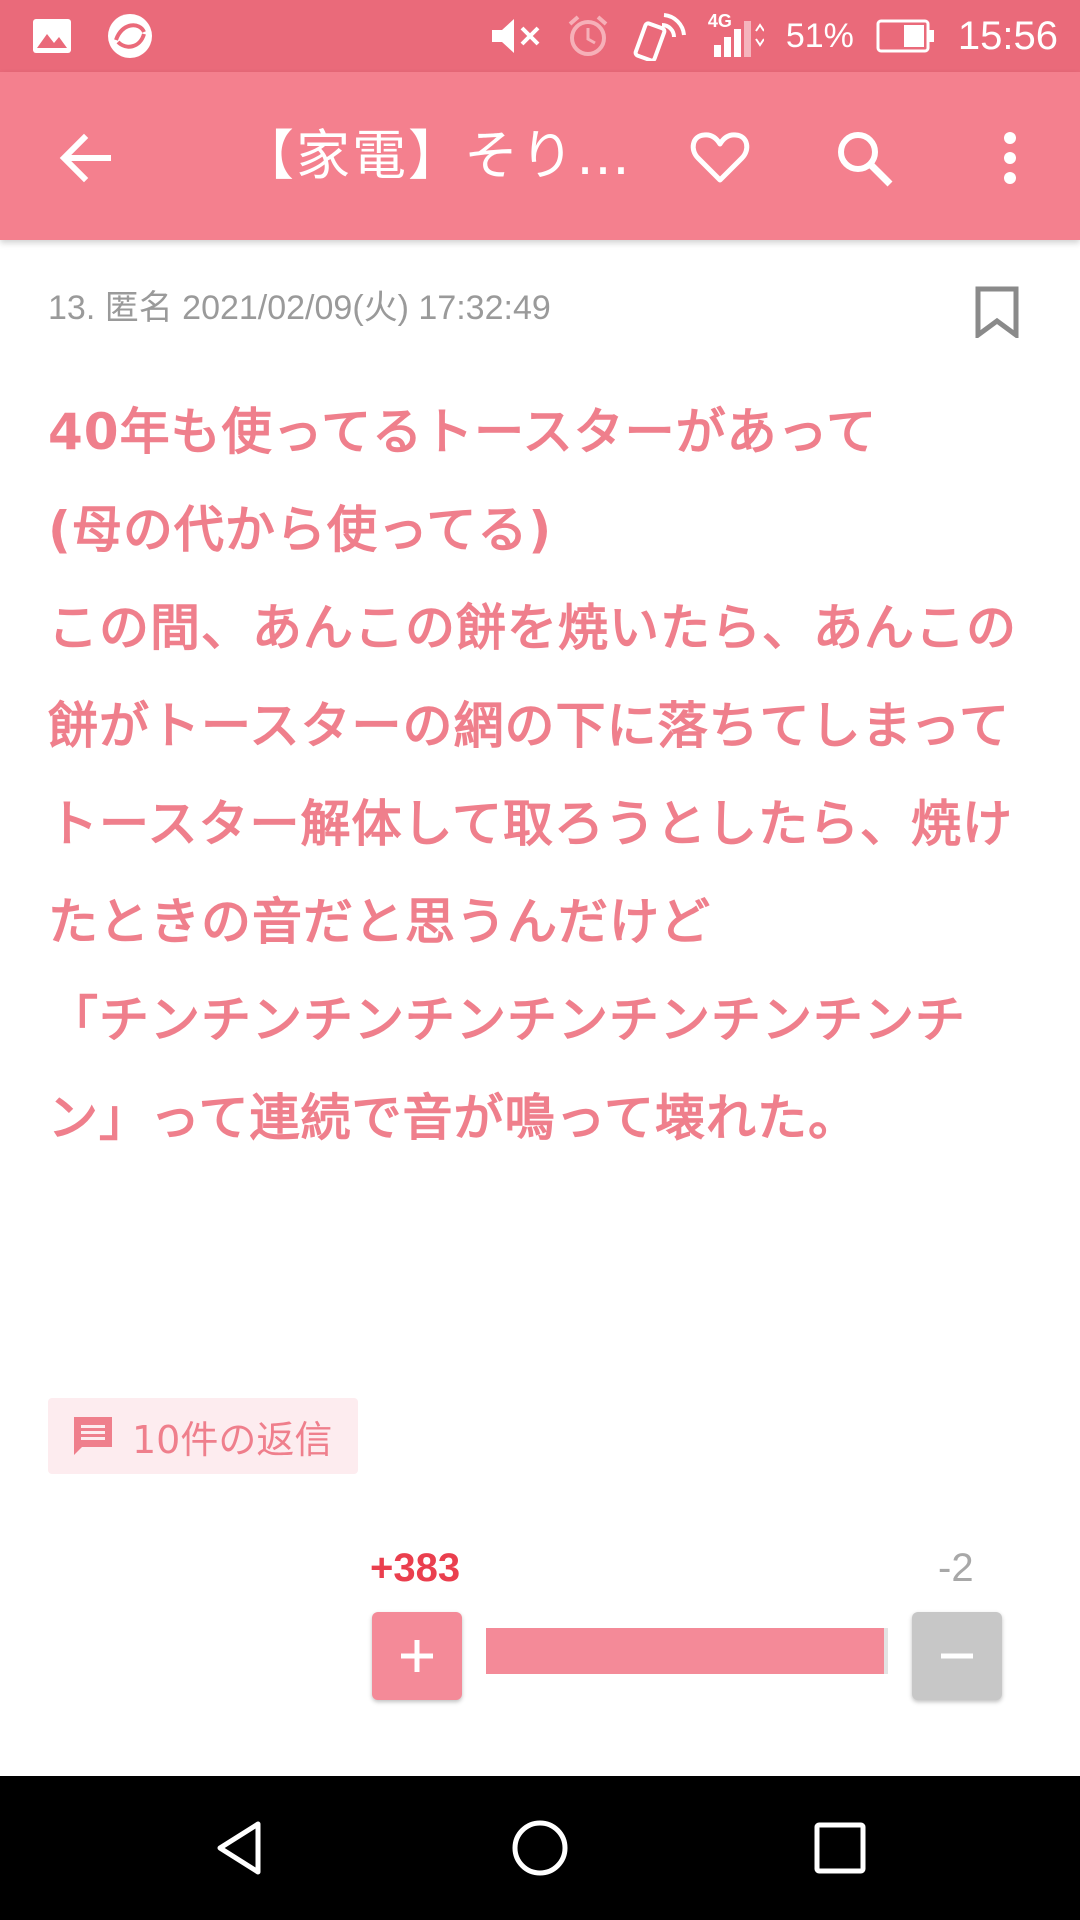 This screenshot has width=1080, height=1920. I want to click on battery-percent: 51%, so click(819, 35).